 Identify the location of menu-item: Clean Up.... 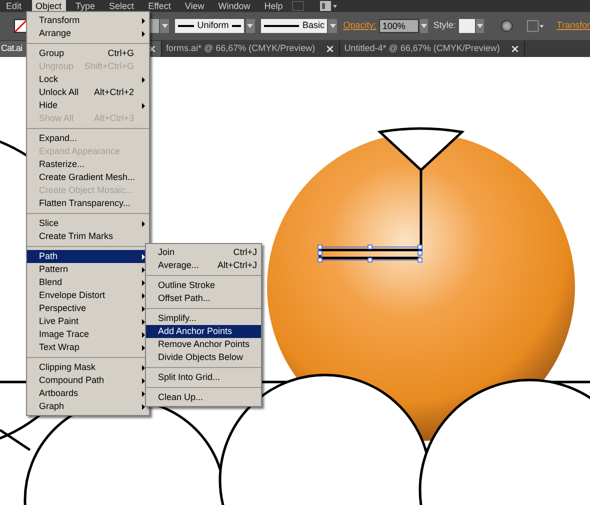
(203, 397).